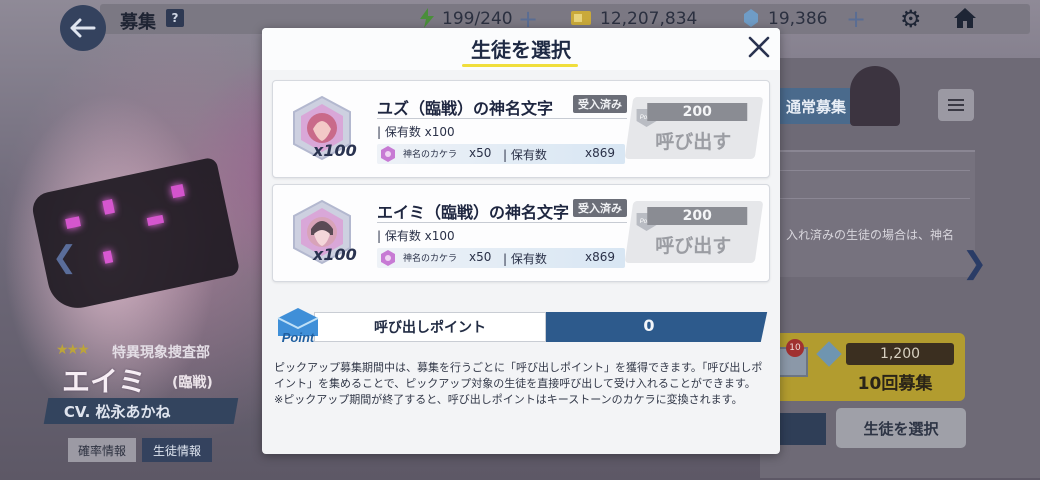 This screenshot has height=480, width=1040. I want to click on back-arrow-icon, so click(83, 28).